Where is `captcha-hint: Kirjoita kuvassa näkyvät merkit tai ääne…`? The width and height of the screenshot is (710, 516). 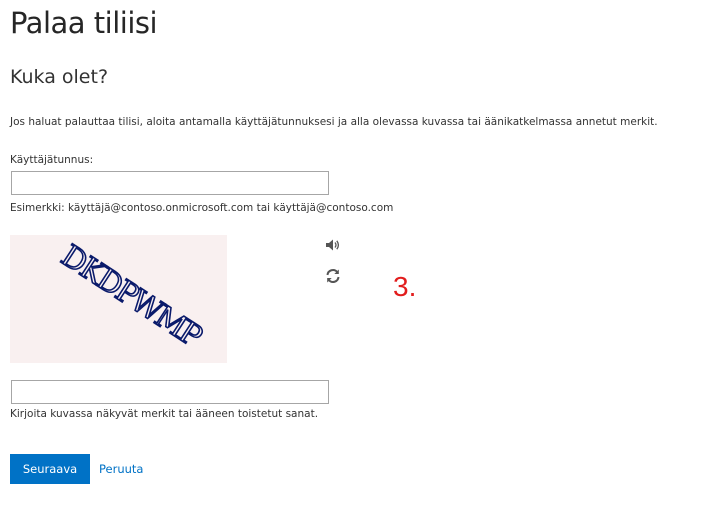
captcha-hint: Kirjoita kuvassa näkyvät merkit tai ääne… is located at coordinates (164, 414).